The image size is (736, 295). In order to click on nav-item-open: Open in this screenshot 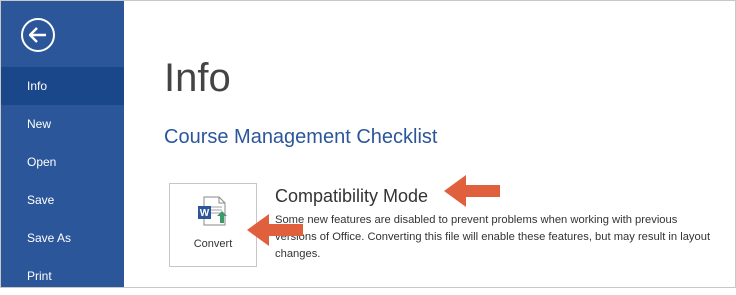, I will do `click(62, 162)`.